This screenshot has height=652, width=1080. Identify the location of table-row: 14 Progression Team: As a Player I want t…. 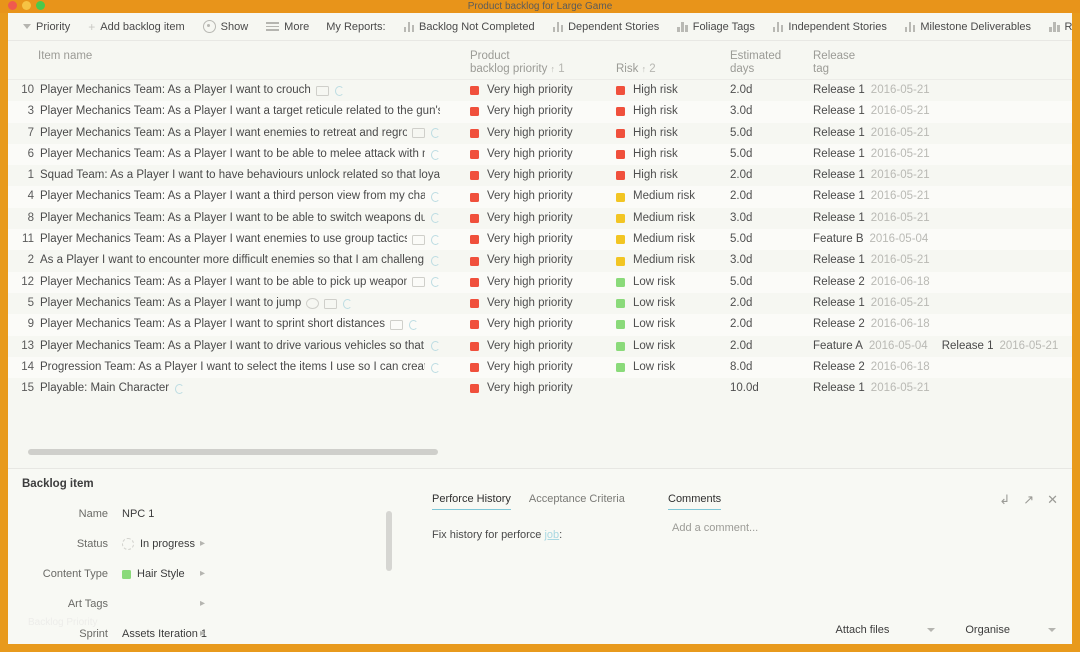
(540, 367).